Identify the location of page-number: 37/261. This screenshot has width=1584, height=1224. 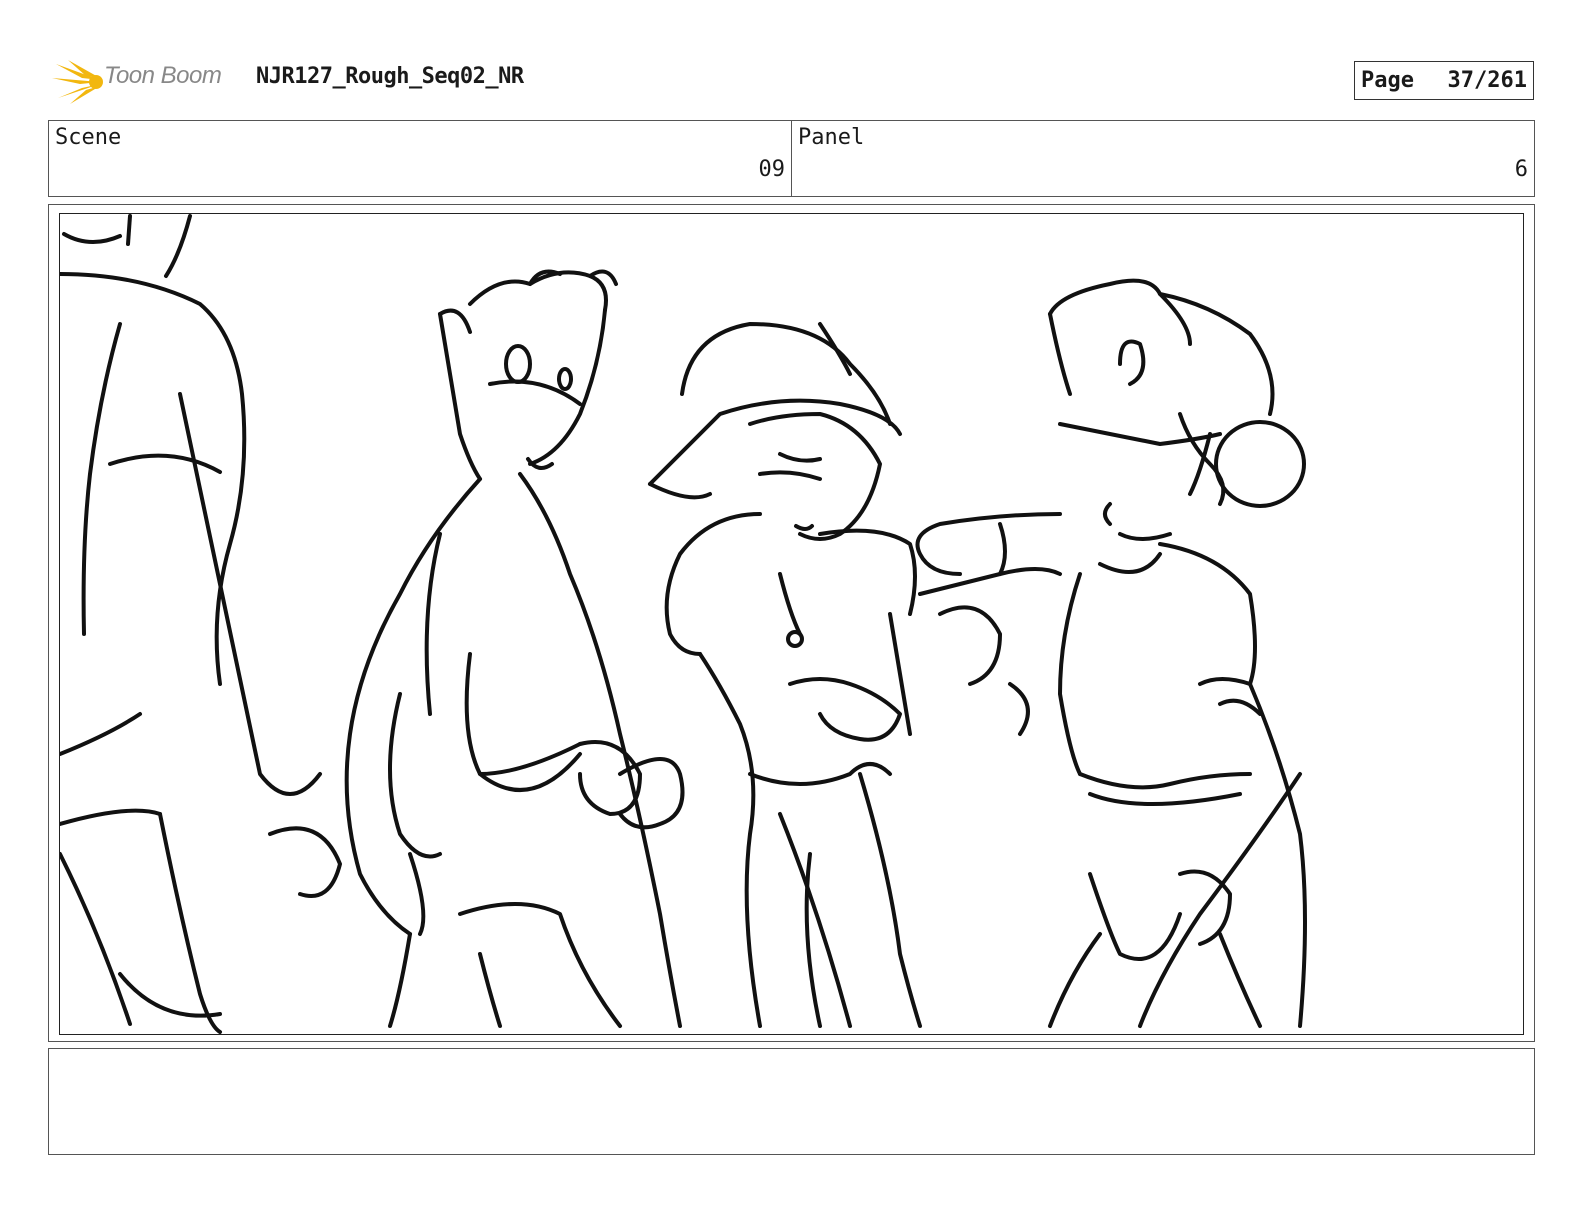
(1487, 80).